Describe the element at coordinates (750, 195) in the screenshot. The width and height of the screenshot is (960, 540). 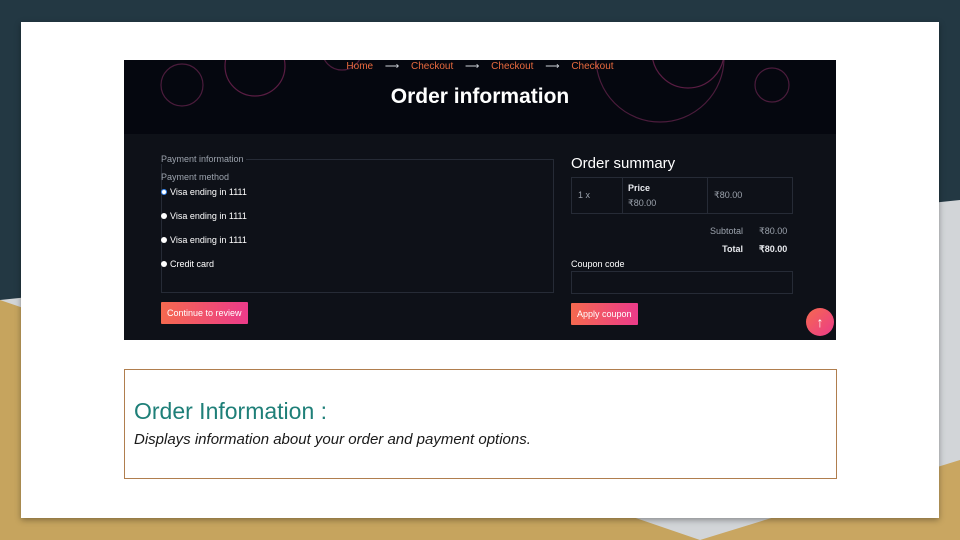
I see `table-cell-line-total: ₹80.00` at that location.